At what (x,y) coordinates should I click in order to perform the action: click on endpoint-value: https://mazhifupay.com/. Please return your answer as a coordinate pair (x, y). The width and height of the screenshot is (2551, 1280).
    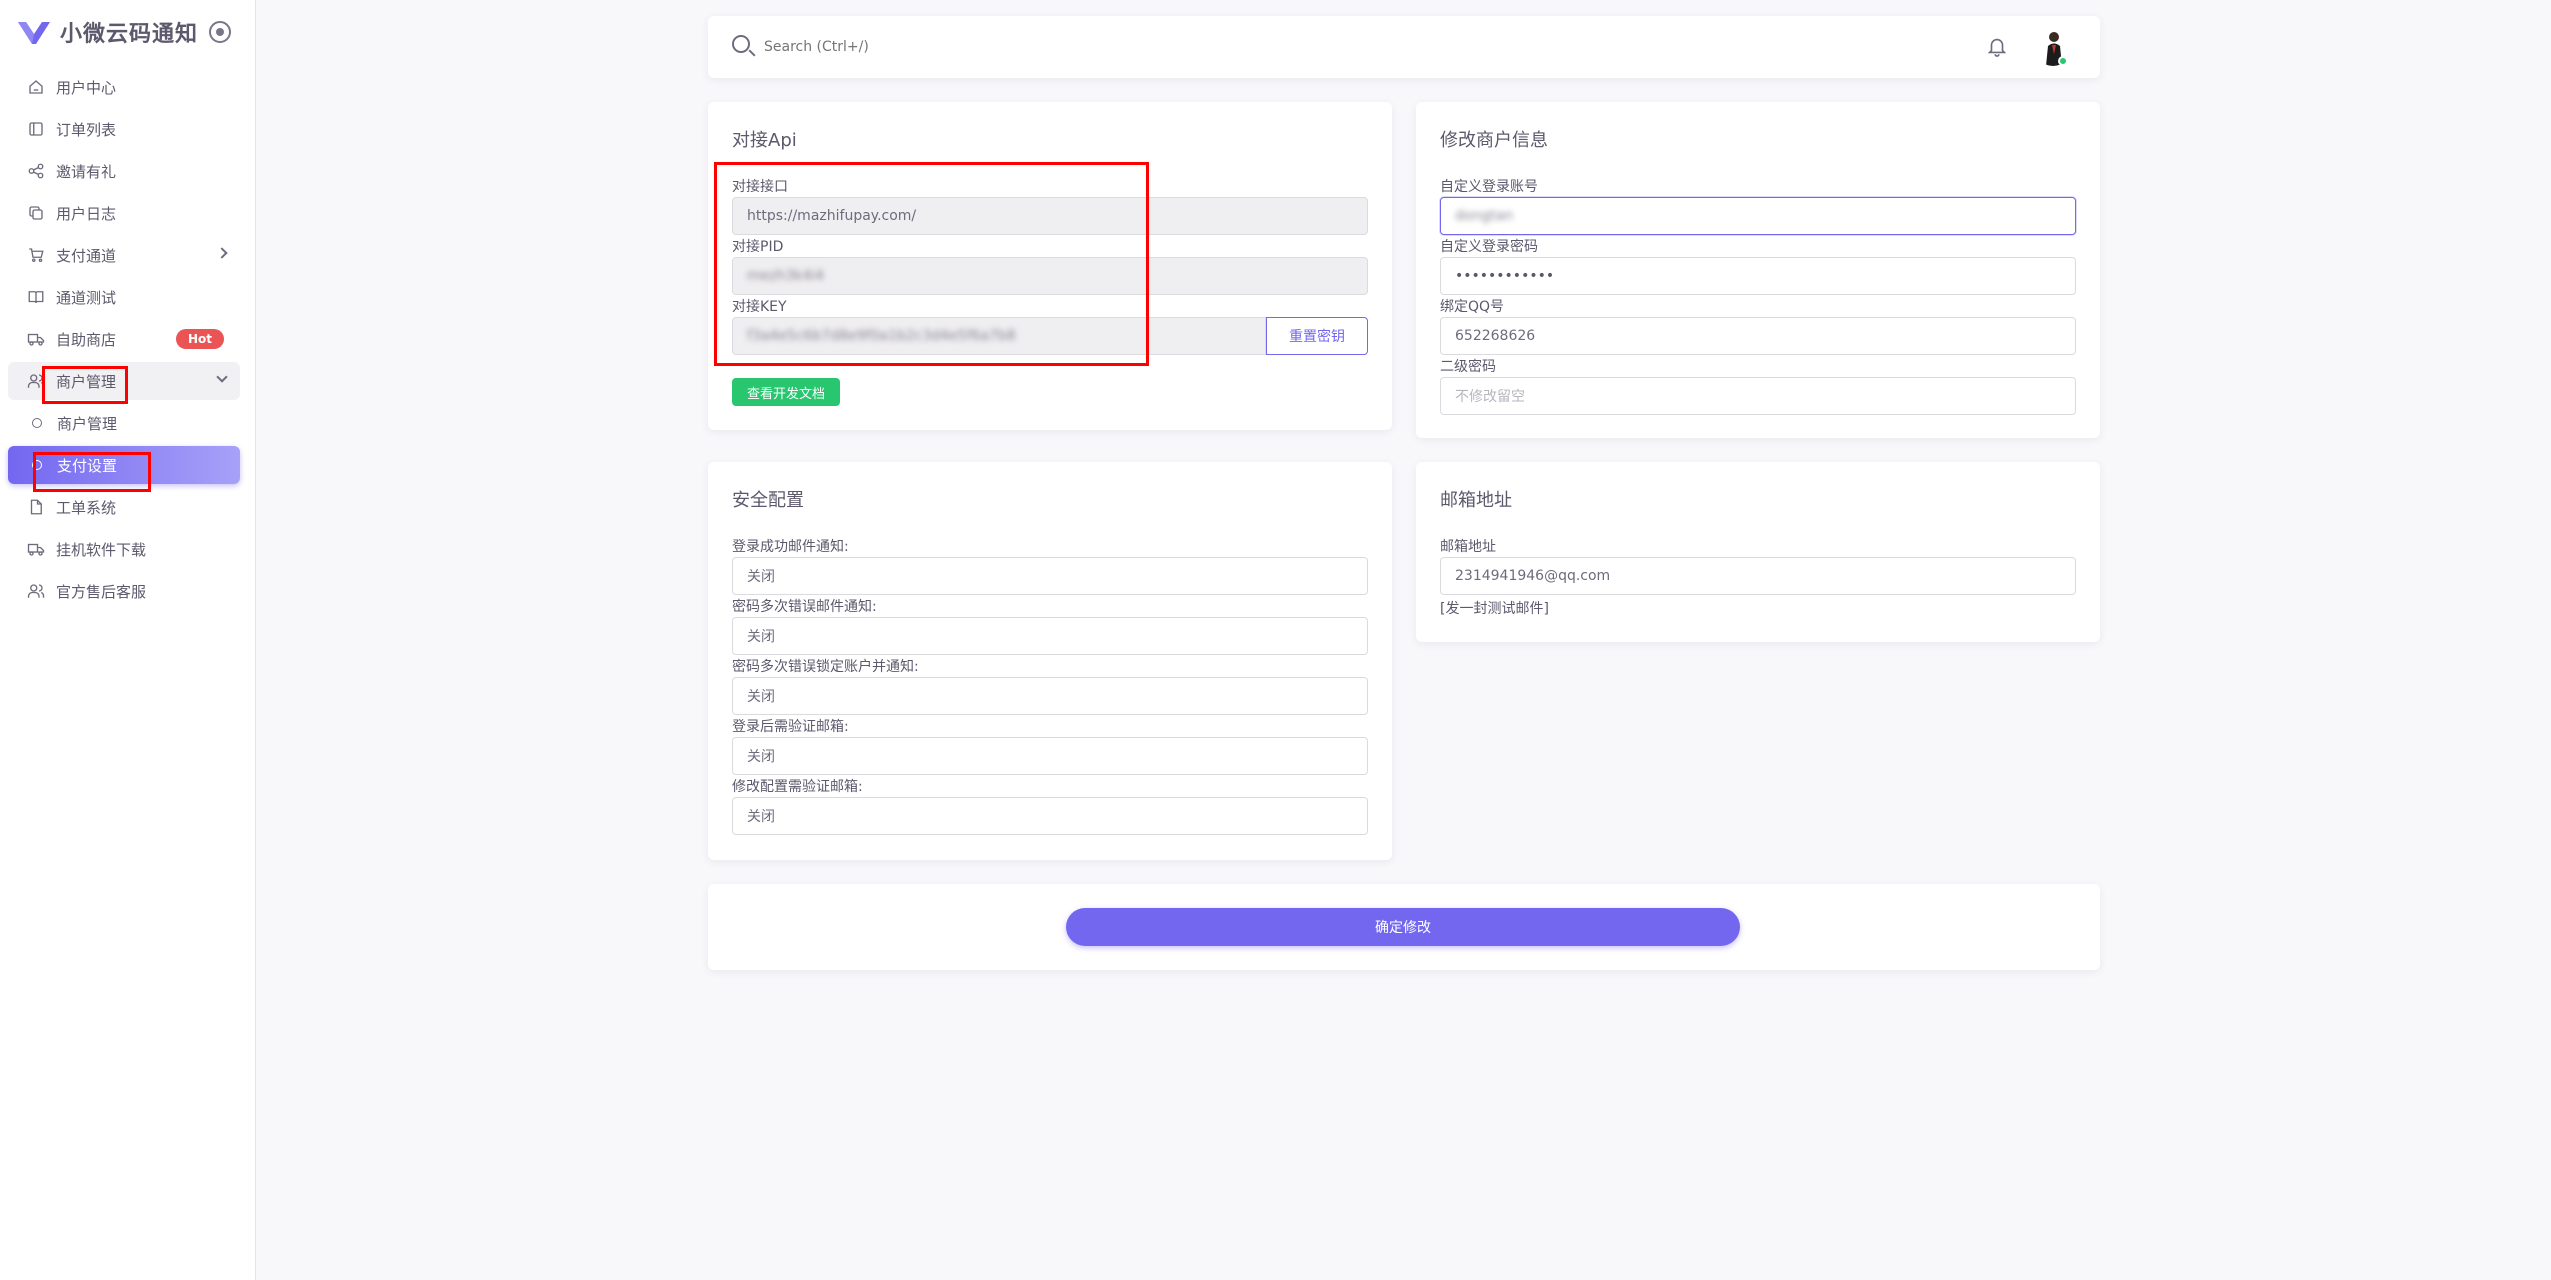
    Looking at the image, I should click on (832, 216).